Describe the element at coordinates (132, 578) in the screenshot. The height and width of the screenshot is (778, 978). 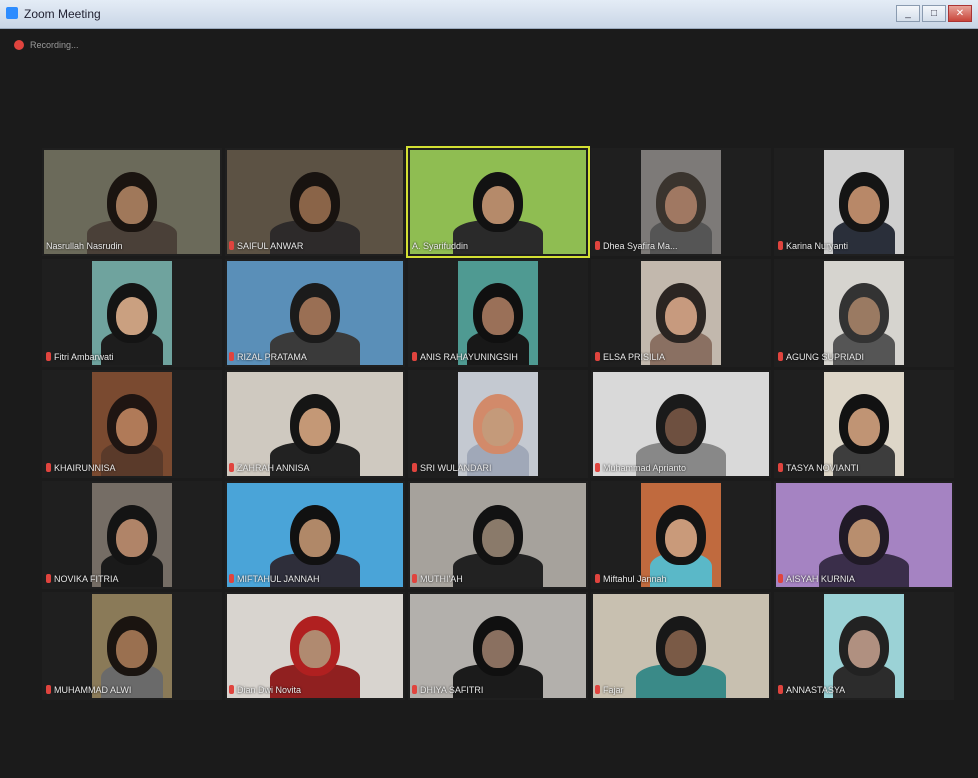
I see `participant-name-label: NOVIKA FITRIA` at that location.